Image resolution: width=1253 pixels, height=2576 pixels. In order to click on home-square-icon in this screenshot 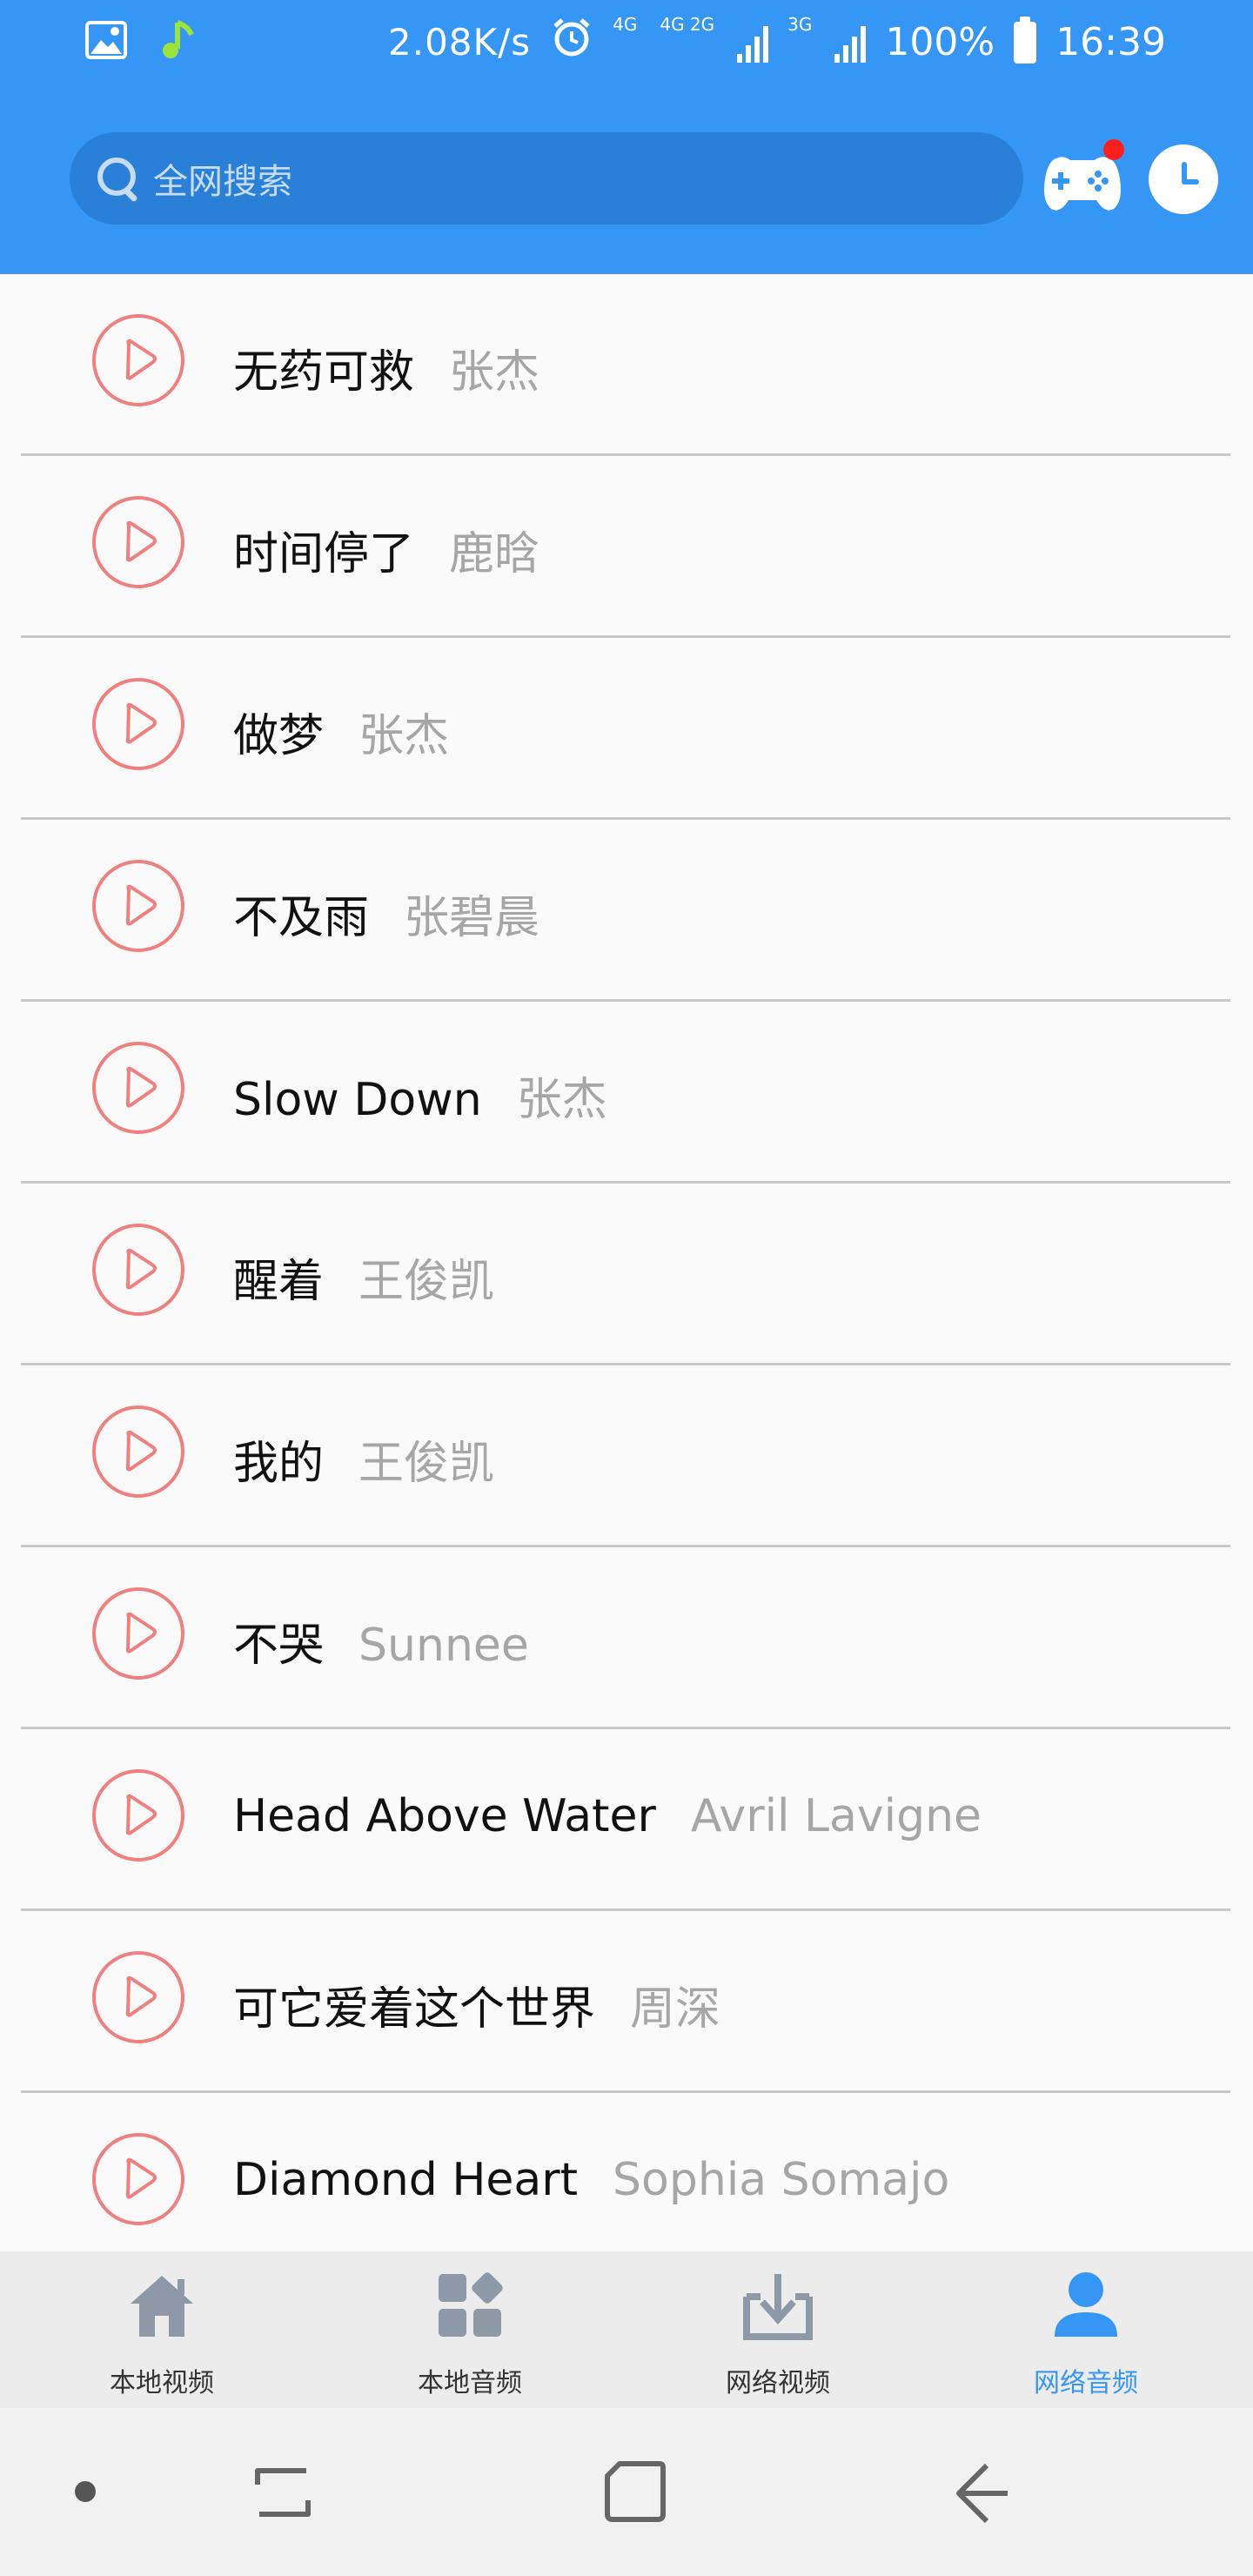, I will do `click(635, 2493)`.